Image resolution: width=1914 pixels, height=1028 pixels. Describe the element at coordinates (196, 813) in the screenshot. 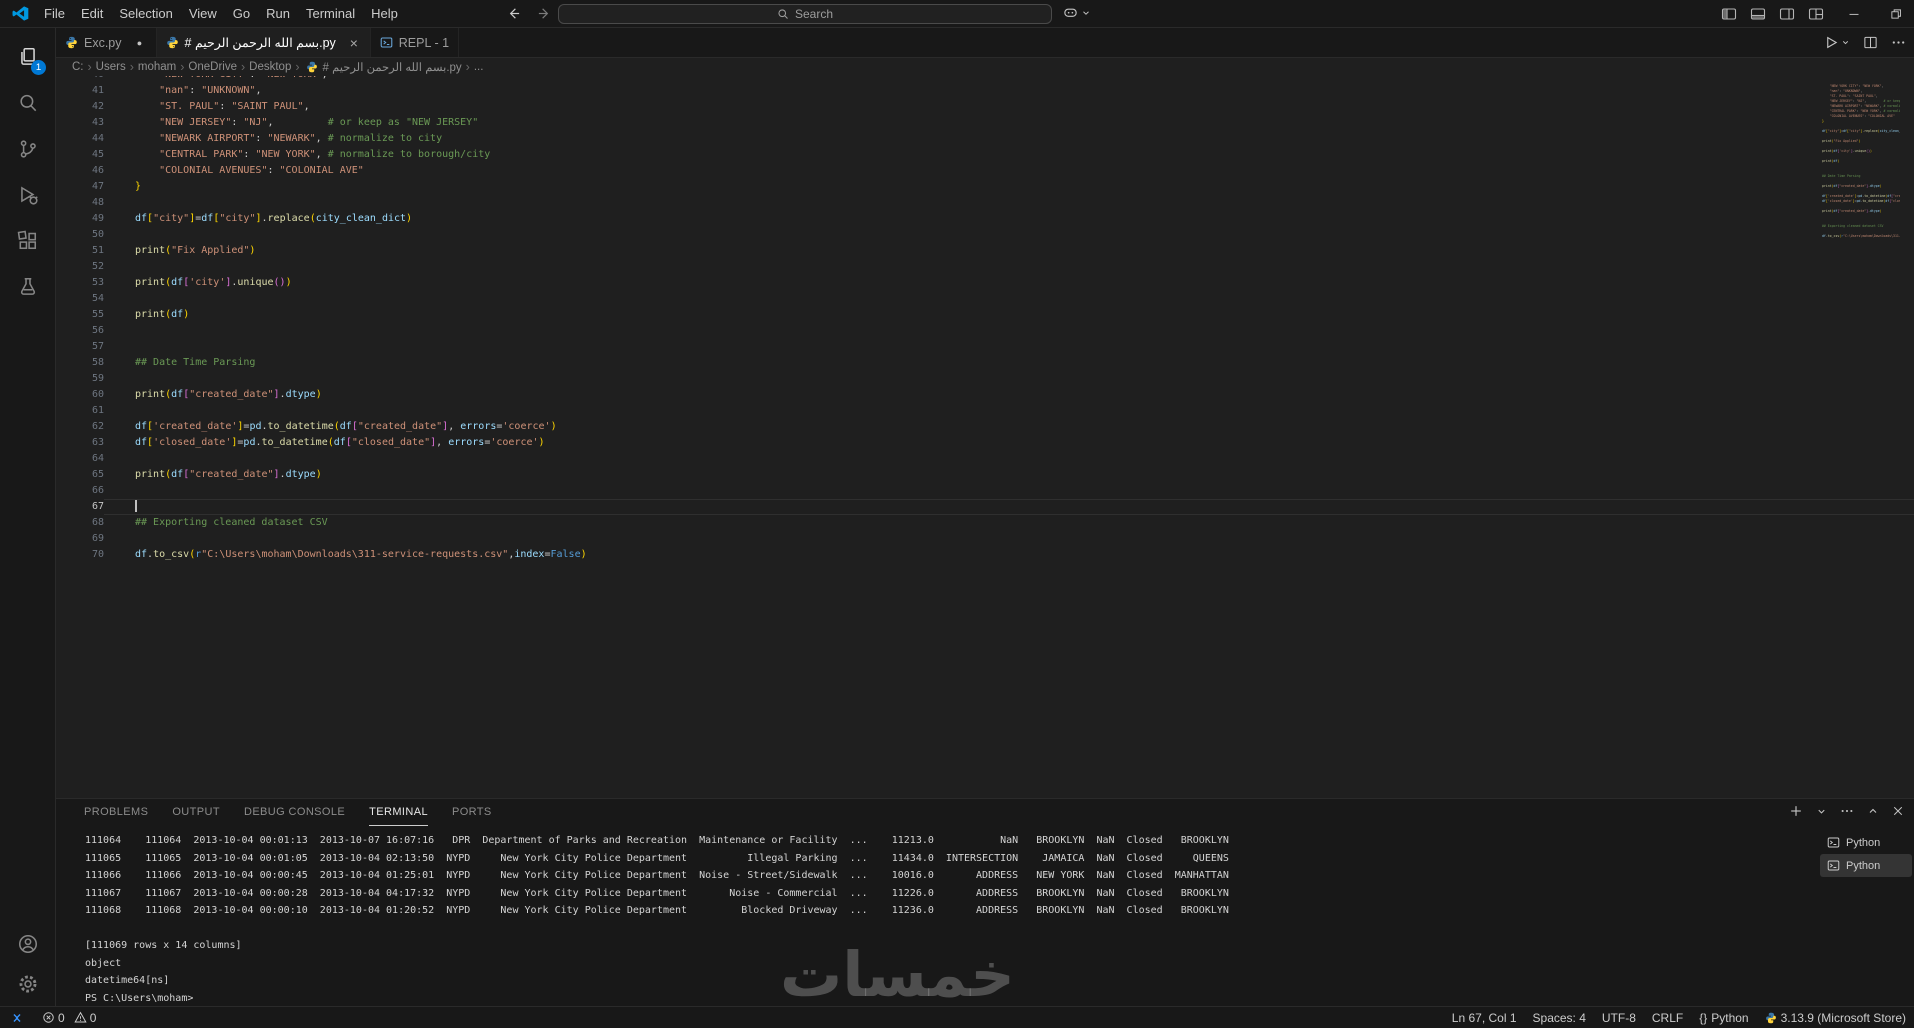

I see `panel-tab-output: OUTPUT` at that location.